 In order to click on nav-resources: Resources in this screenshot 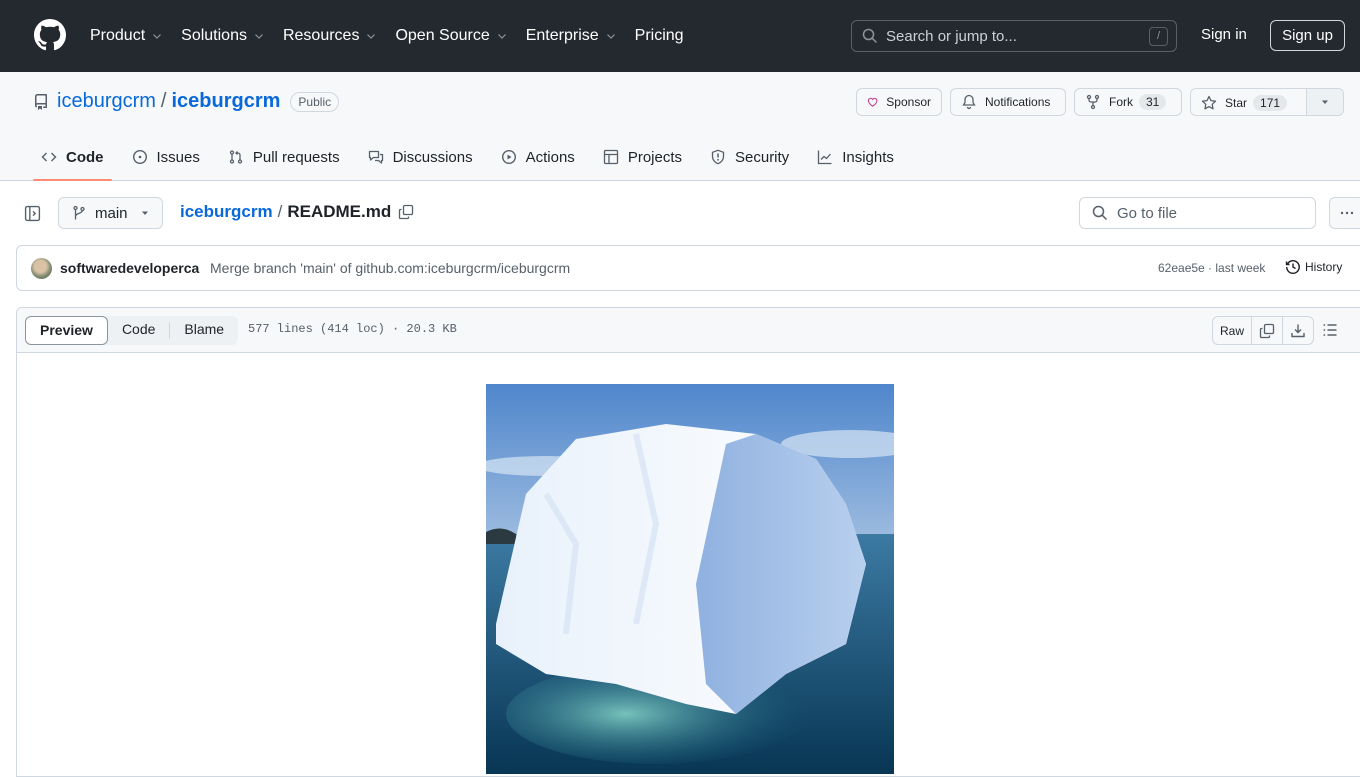, I will do `click(330, 36)`.